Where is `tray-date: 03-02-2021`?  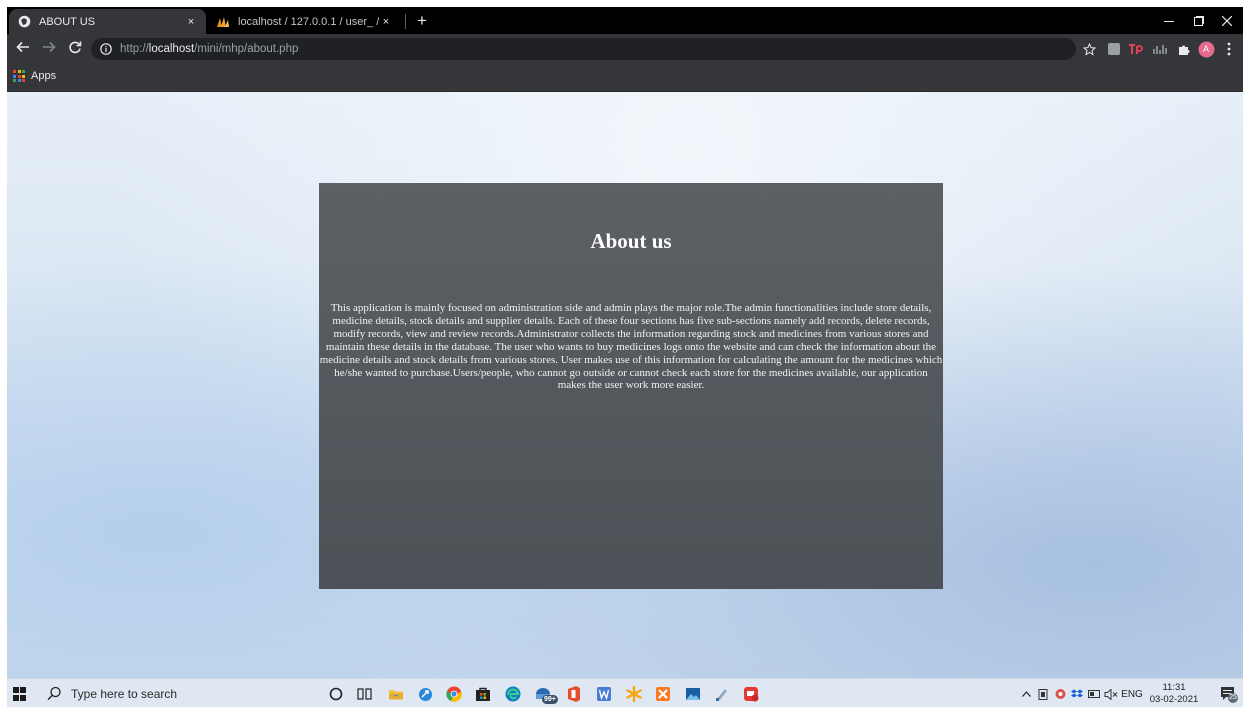 tray-date: 03-02-2021 is located at coordinates (1174, 699).